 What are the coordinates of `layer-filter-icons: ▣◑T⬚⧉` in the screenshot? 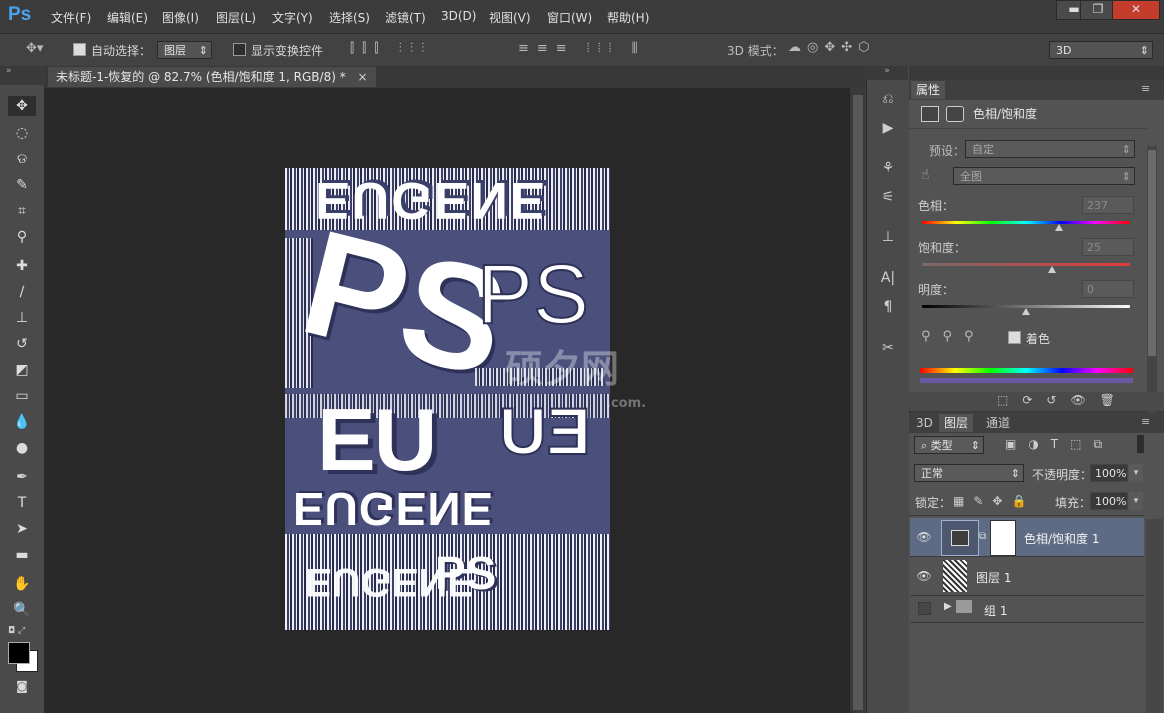 It's located at (1059, 444).